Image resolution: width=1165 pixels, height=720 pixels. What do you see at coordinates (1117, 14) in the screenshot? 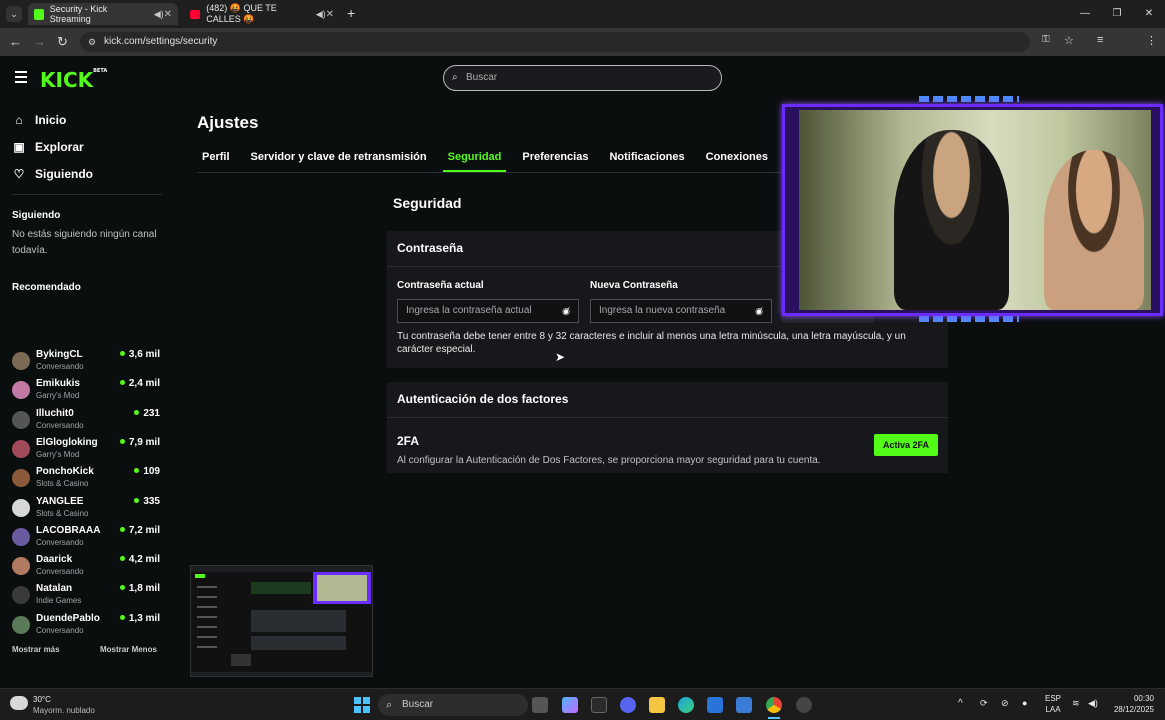
I see `maximize-icon: ❐` at bounding box center [1117, 14].